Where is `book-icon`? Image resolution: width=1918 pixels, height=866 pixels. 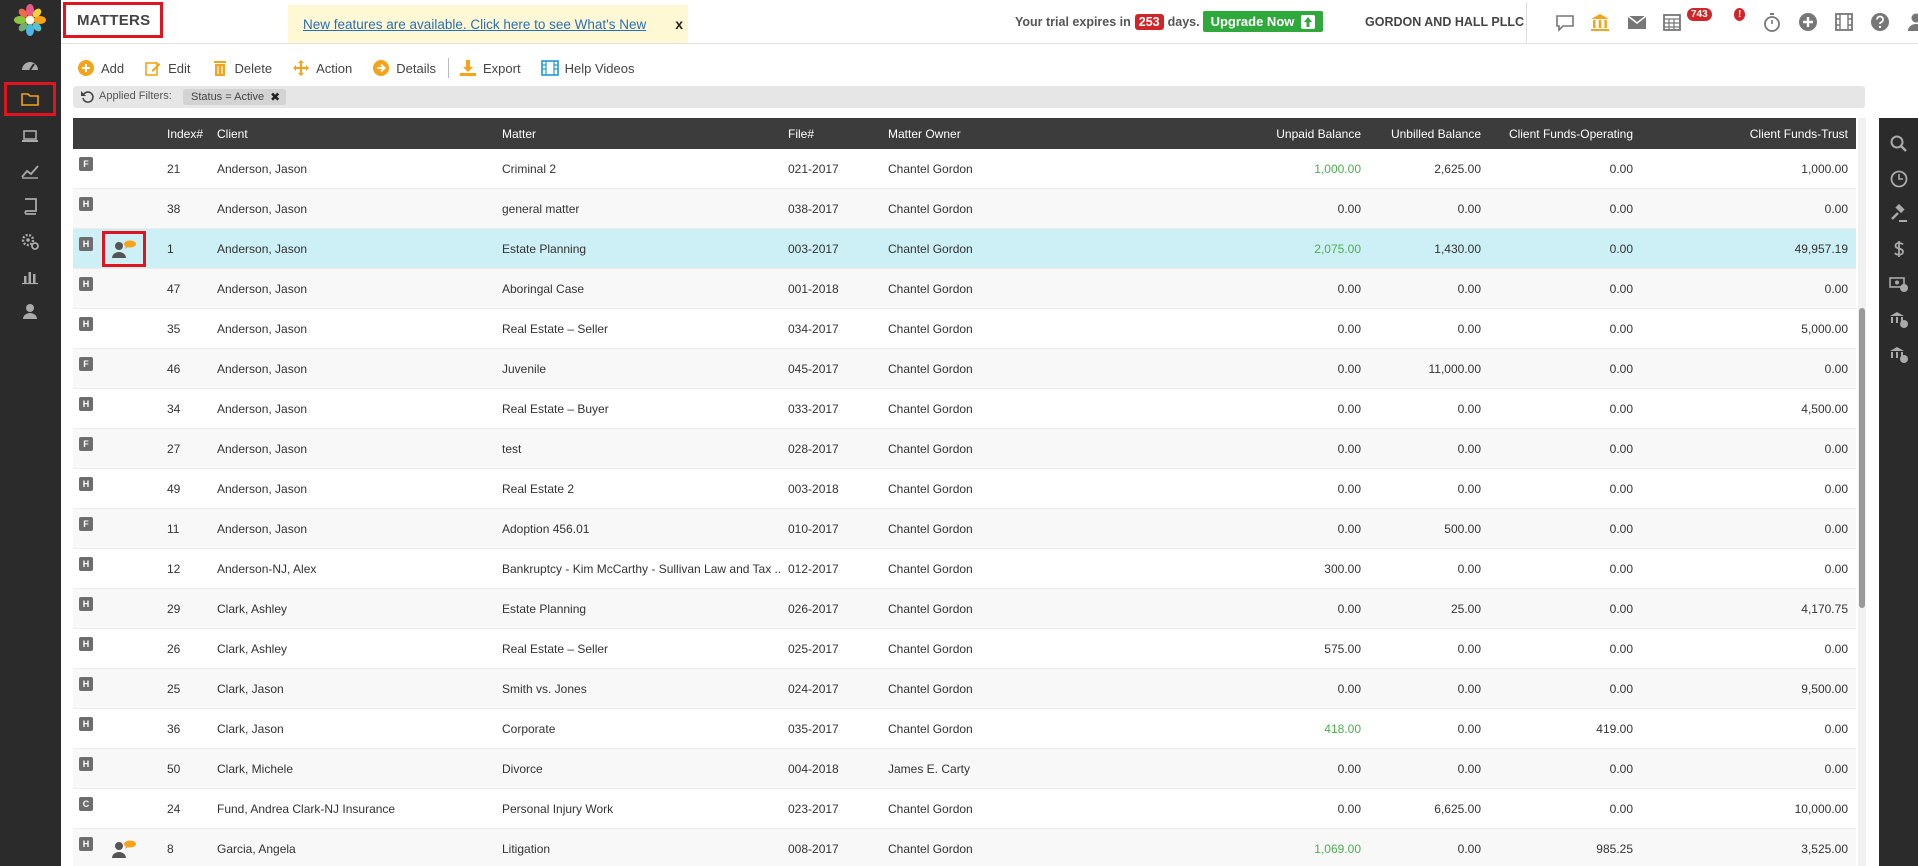 book-icon is located at coordinates (30, 206).